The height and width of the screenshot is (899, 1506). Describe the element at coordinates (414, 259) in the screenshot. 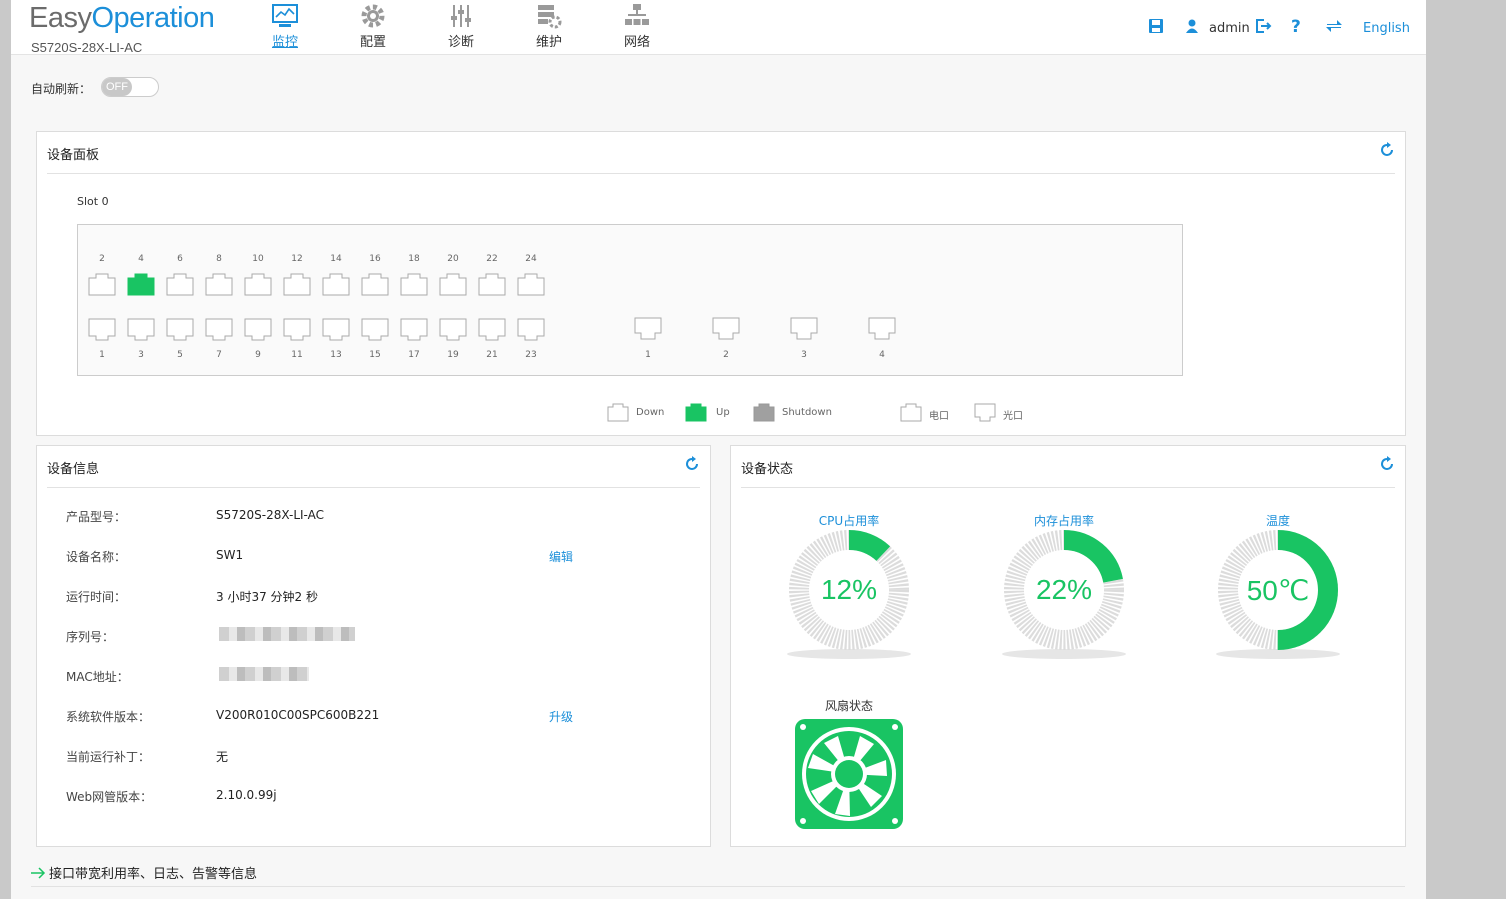

I see `port-number: 18` at that location.